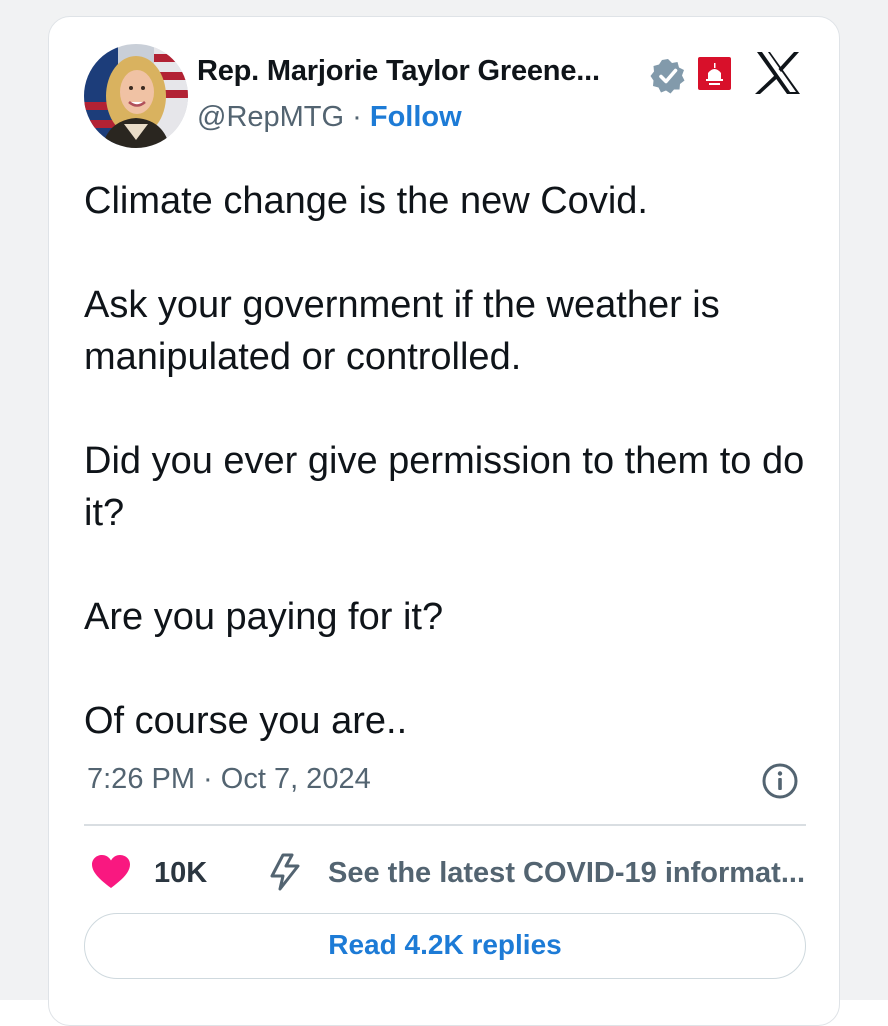 The image size is (888, 1026). I want to click on capitol-gop-icon, so click(714, 73).